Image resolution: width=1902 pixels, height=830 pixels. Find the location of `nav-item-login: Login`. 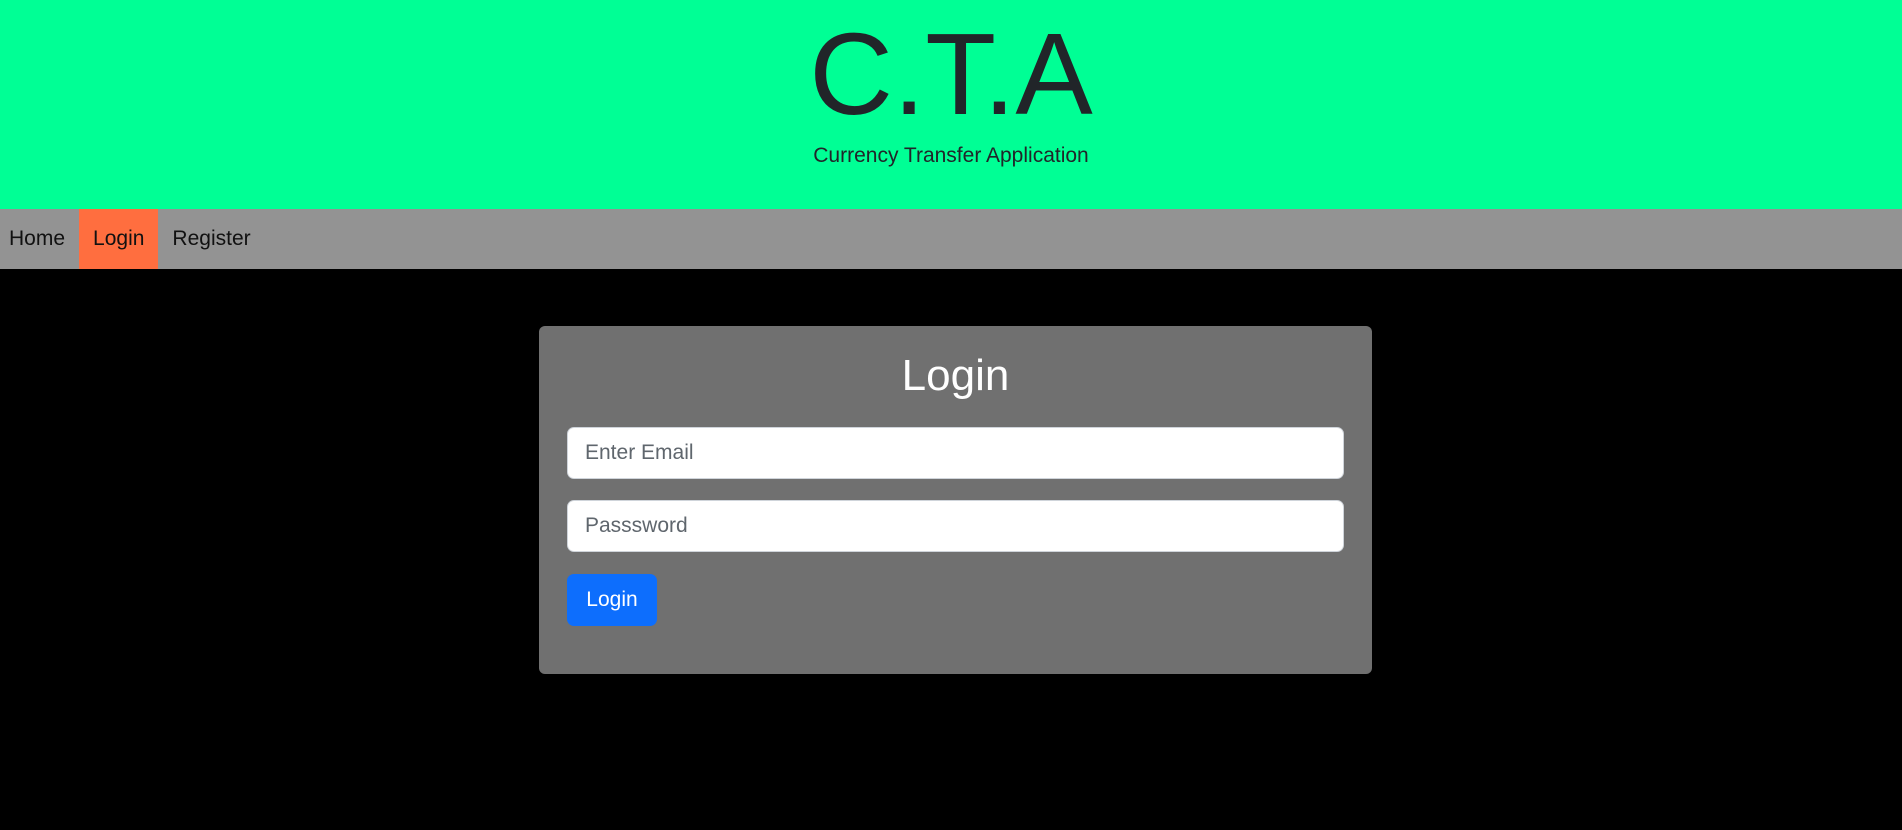

nav-item-login: Login is located at coordinates (119, 239).